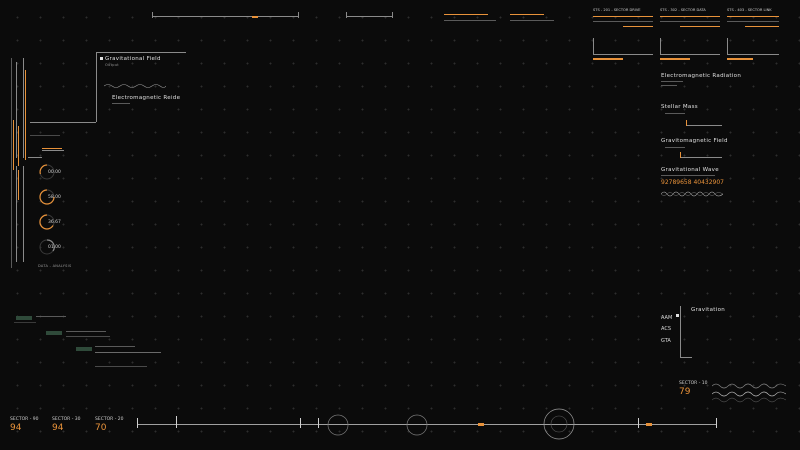  Describe the element at coordinates (758, 34) in the screenshot. I see `status-card: STS - 403 - SECTOR LINK` at that location.